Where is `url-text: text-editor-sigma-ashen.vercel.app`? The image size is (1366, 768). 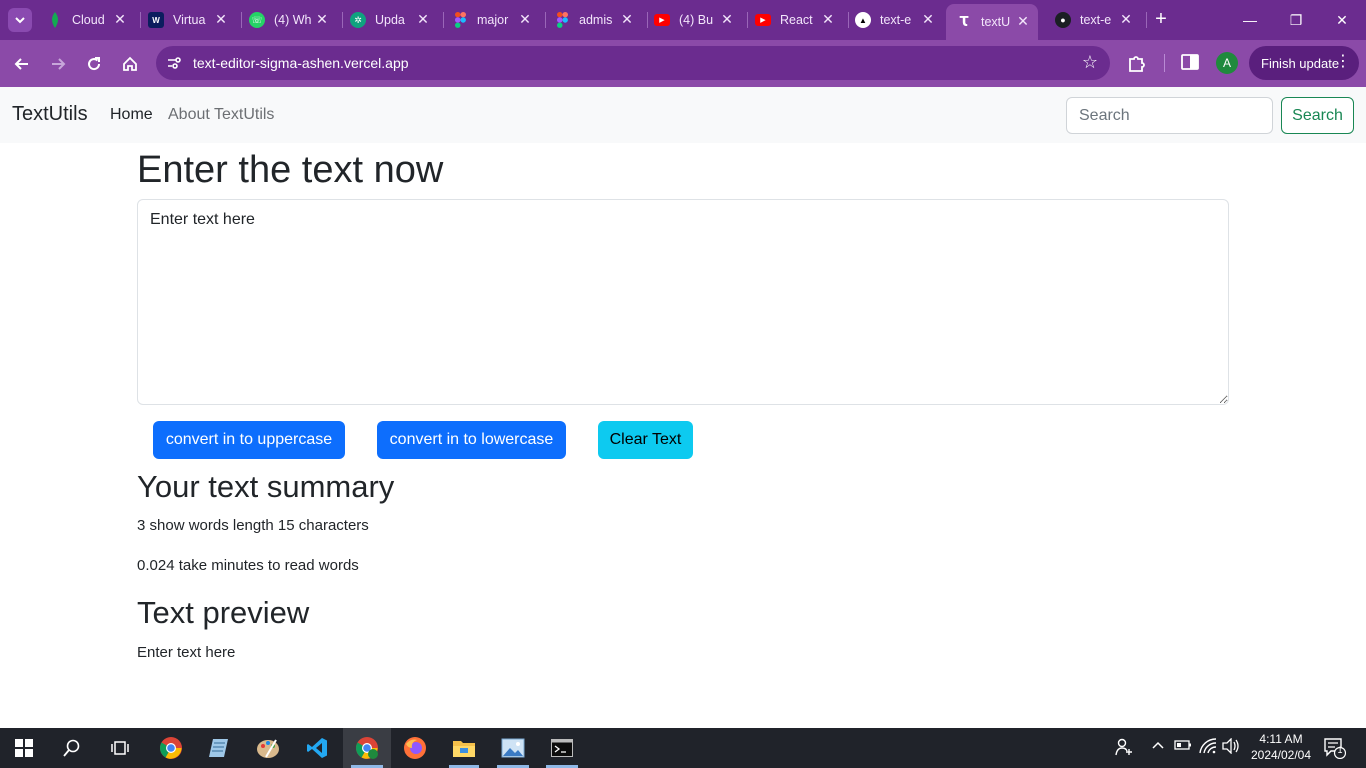 url-text: text-editor-sigma-ashen.vercel.app is located at coordinates (301, 63).